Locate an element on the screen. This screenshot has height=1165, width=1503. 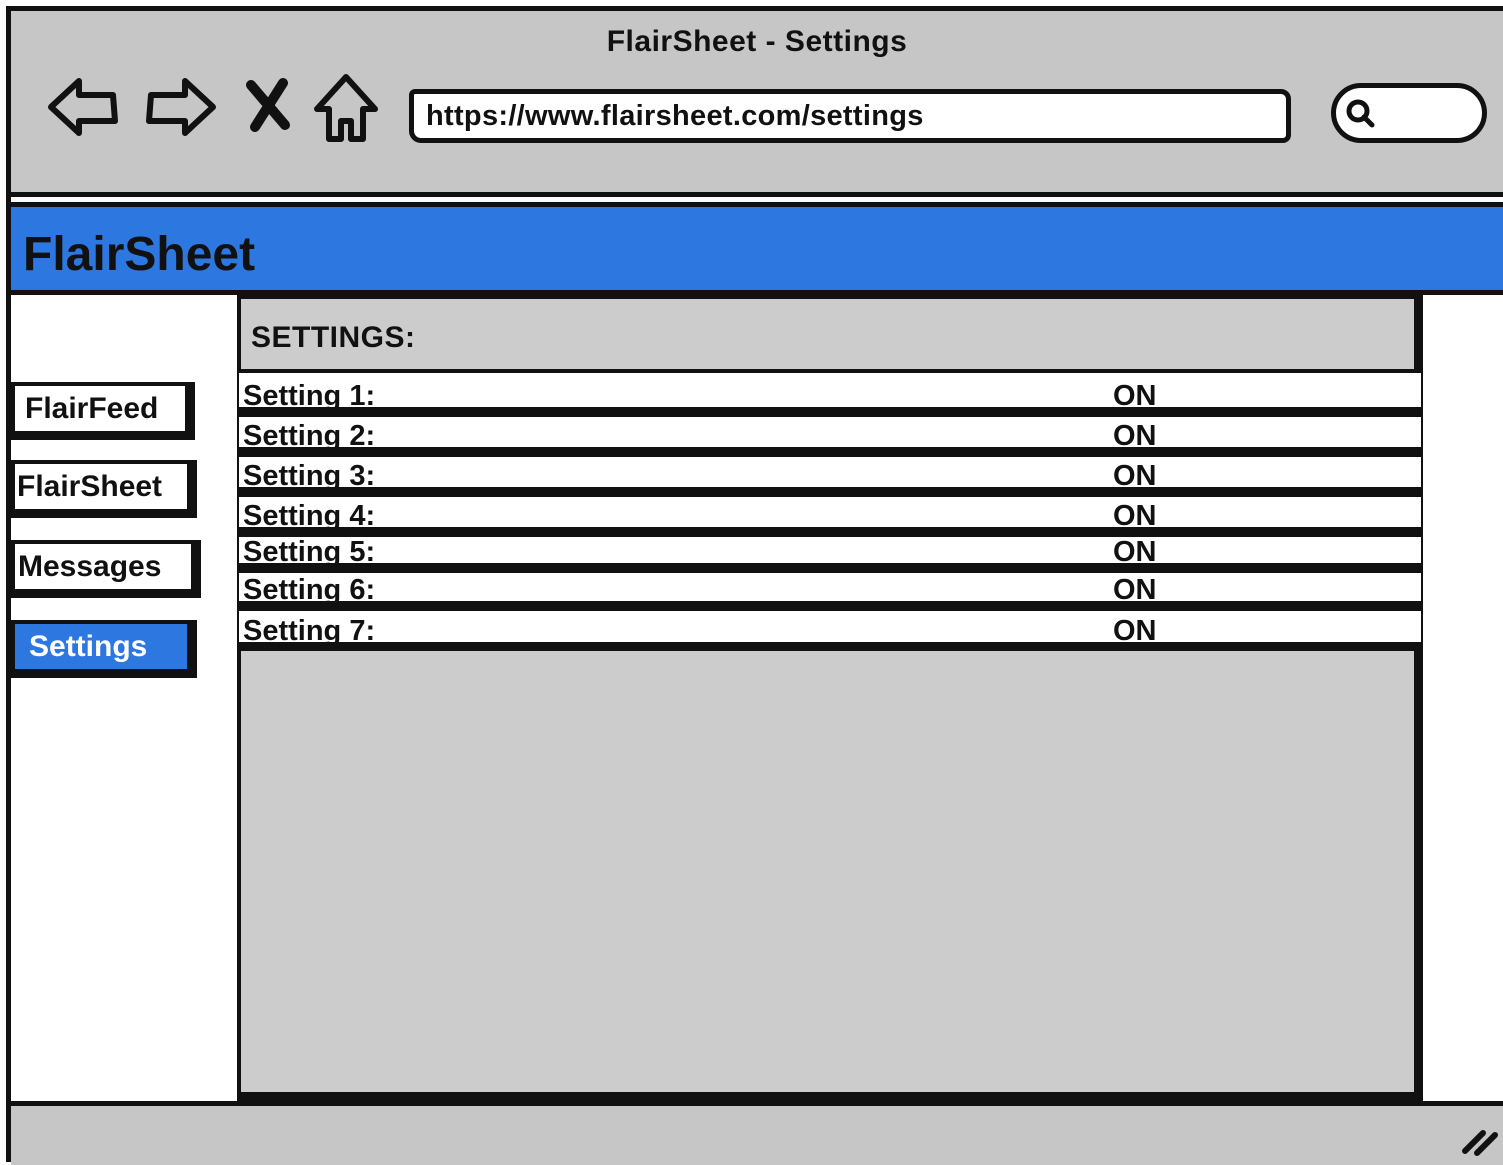
stop-icon is located at coordinates (268, 105).